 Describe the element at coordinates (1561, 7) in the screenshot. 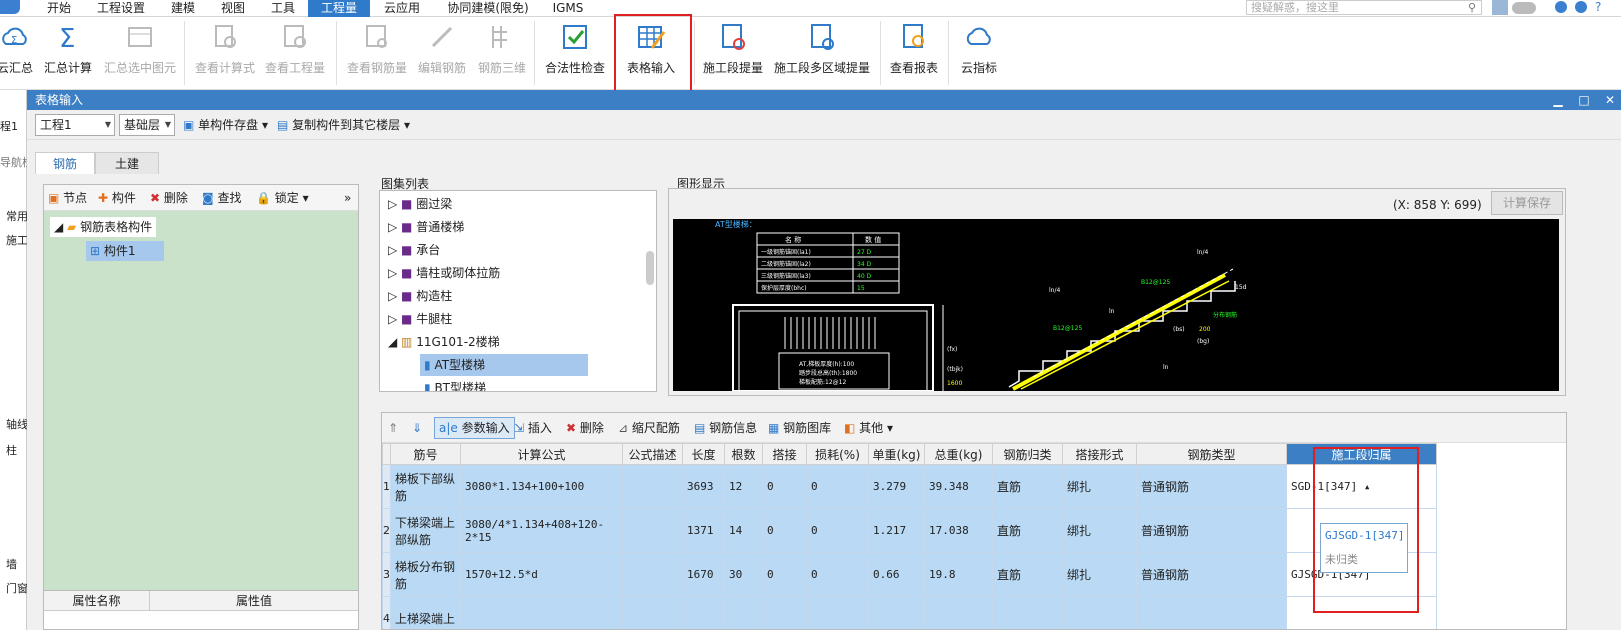

I see `bell-icon` at that location.